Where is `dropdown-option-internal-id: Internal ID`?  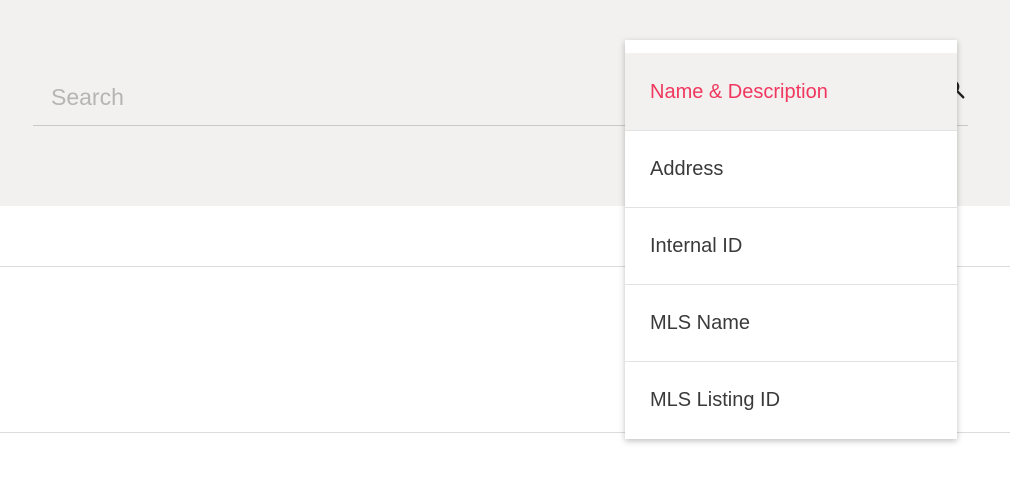 dropdown-option-internal-id: Internal ID is located at coordinates (791, 246).